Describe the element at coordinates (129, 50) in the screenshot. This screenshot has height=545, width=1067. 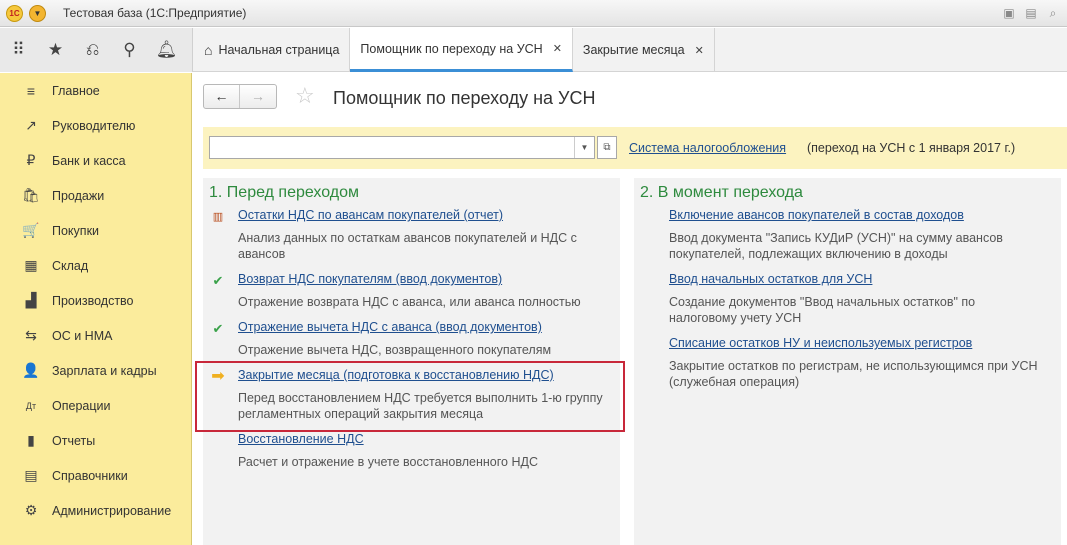
I see `search-icon: ⚲` at that location.